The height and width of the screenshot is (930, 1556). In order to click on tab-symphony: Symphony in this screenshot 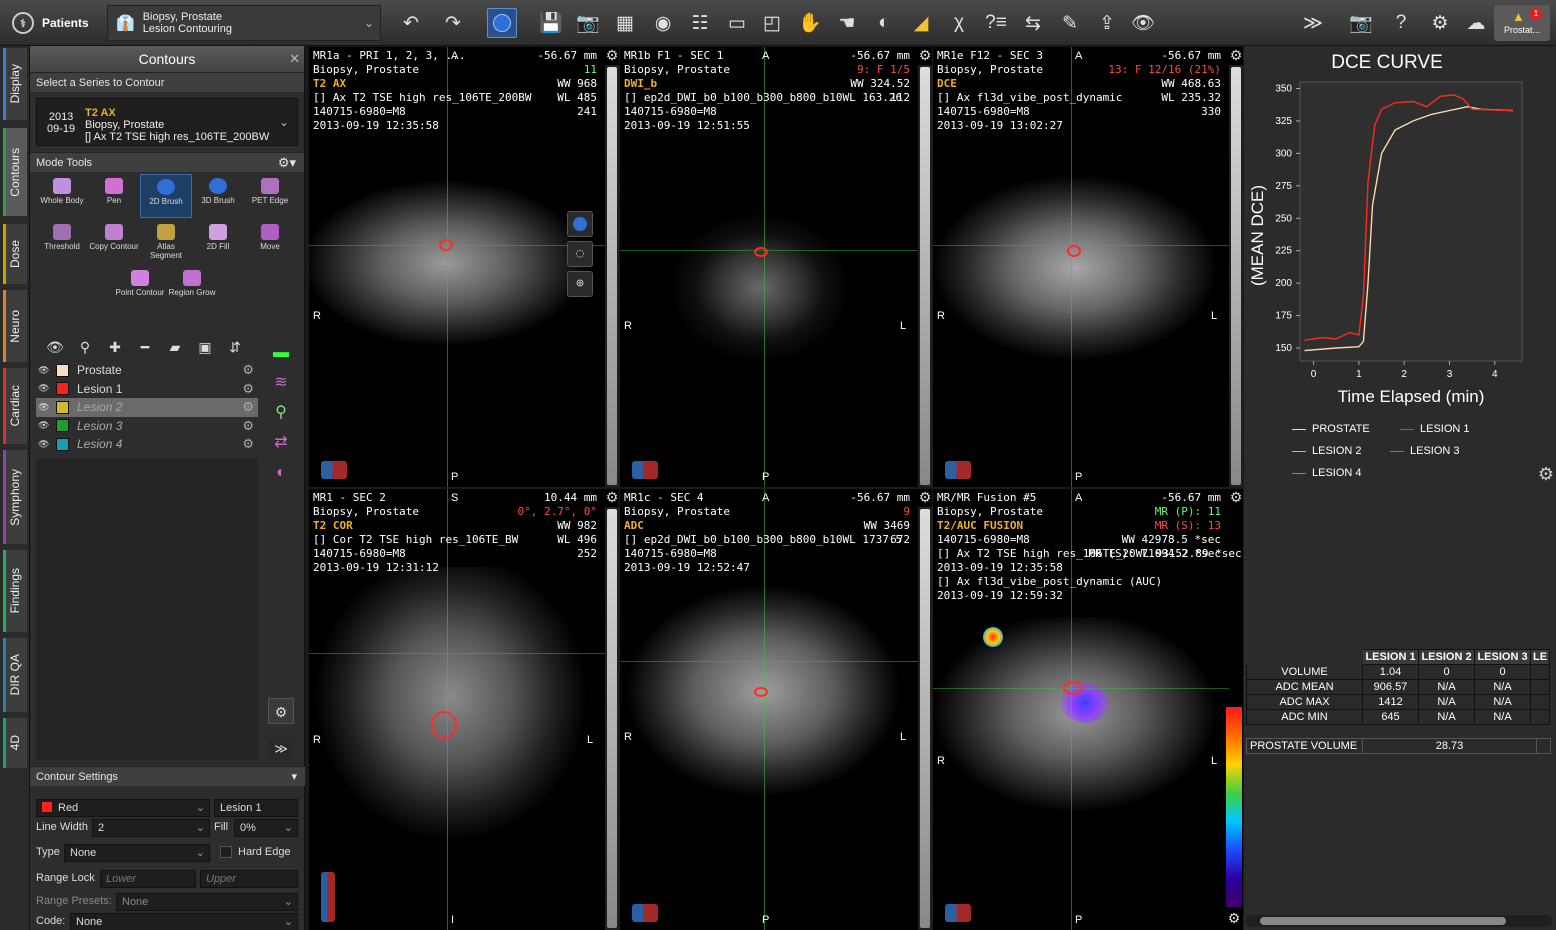, I will do `click(15, 497)`.